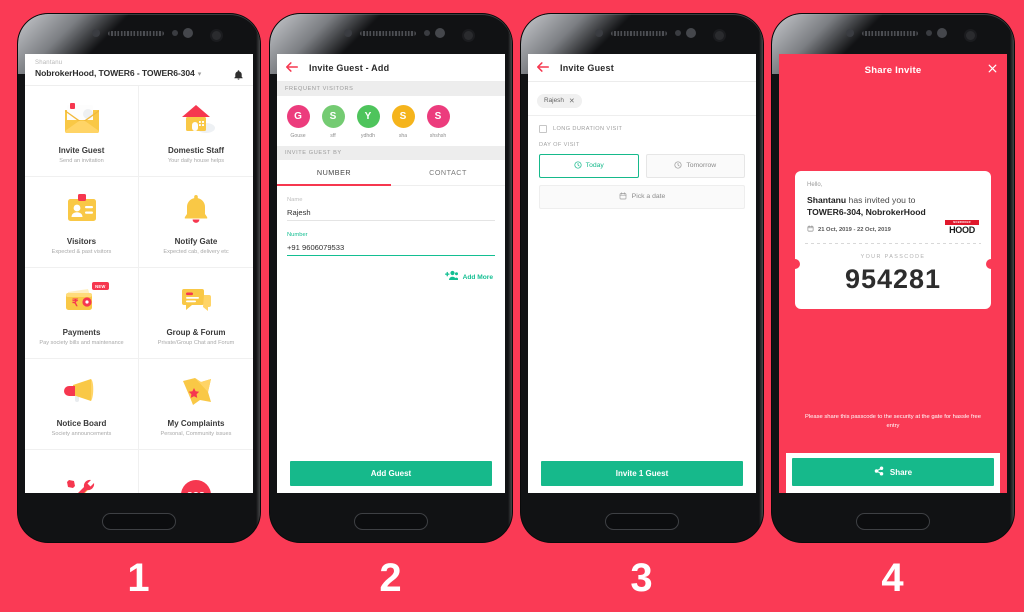  Describe the element at coordinates (196, 423) in the screenshot. I see `tile-title: My Complaints` at that location.